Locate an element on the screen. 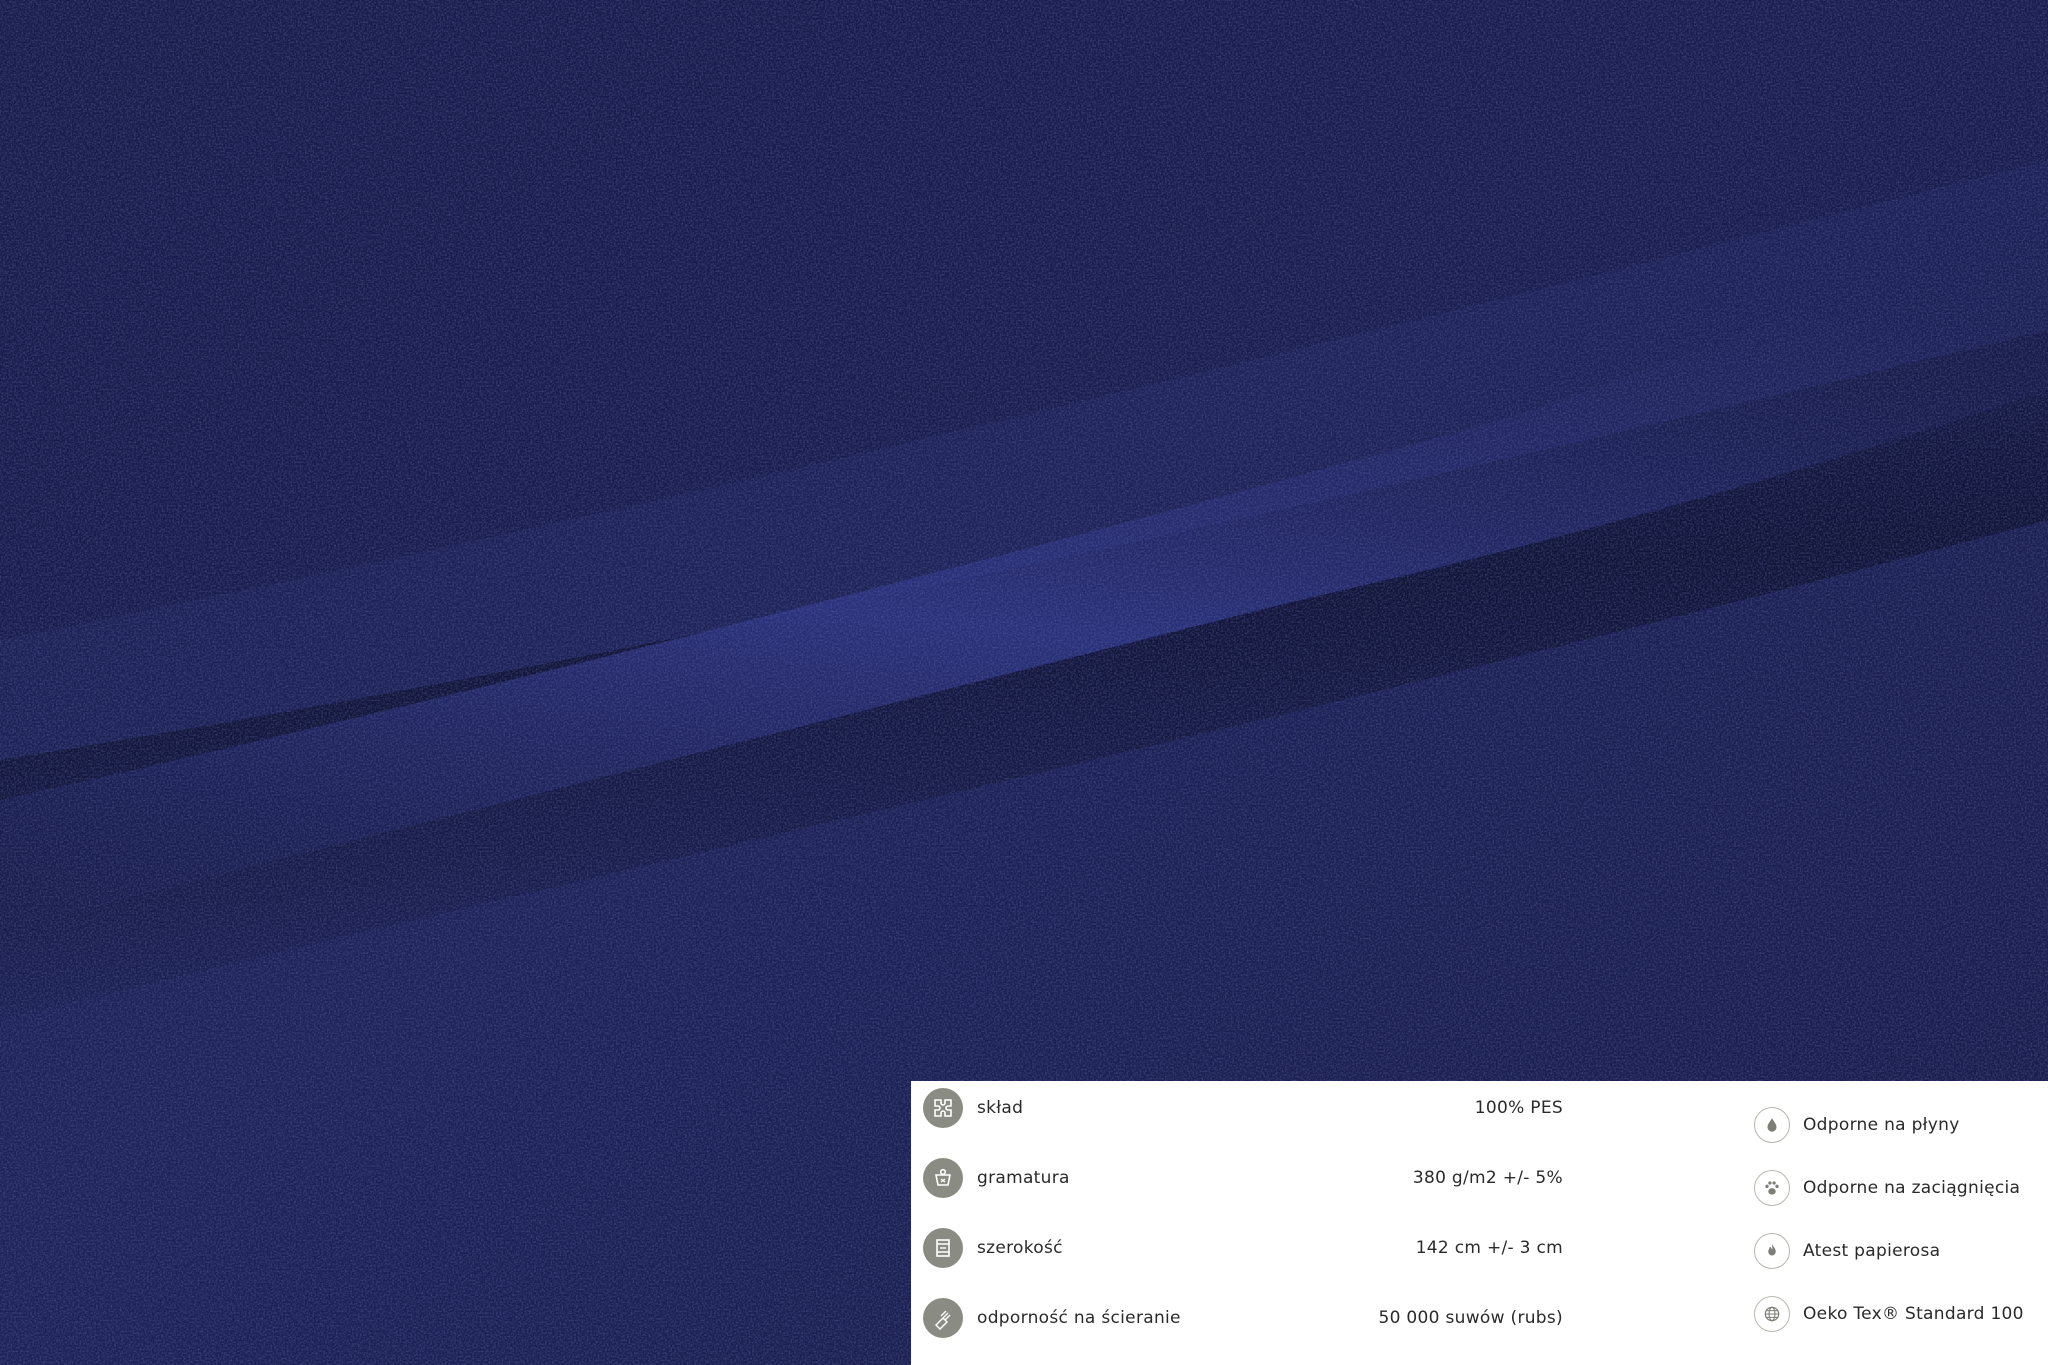  spec-label: gramatura is located at coordinates (1023, 1178).